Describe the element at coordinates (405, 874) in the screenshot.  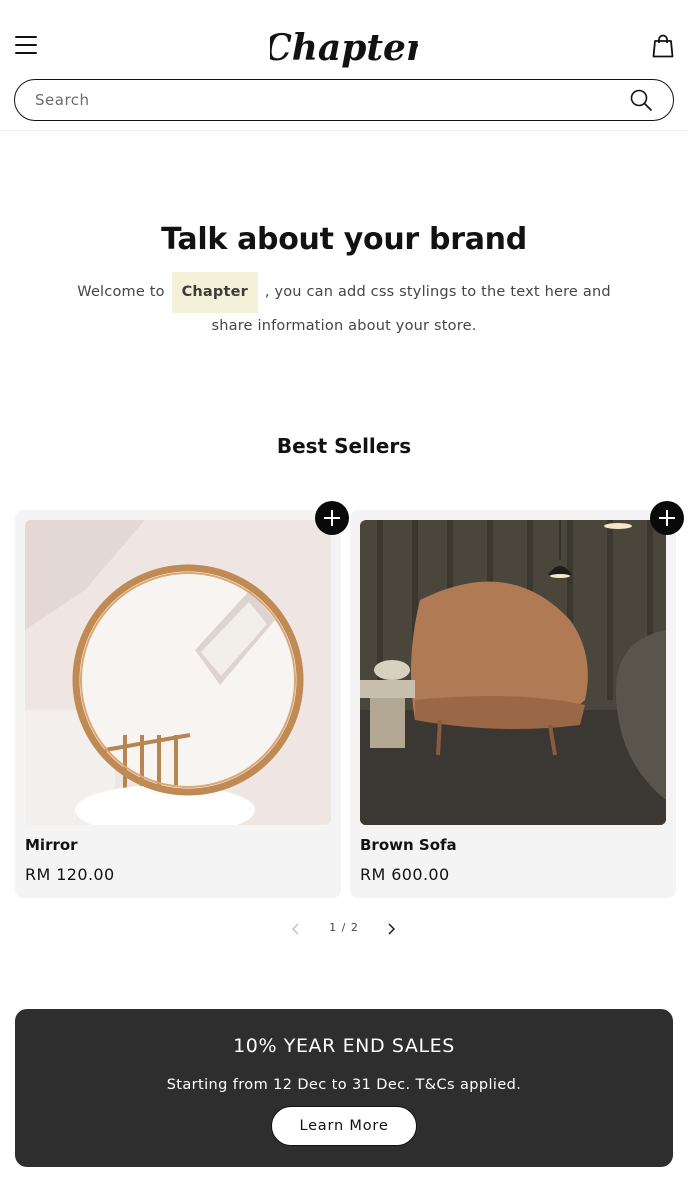
I see `product-price: RM 600.00` at that location.